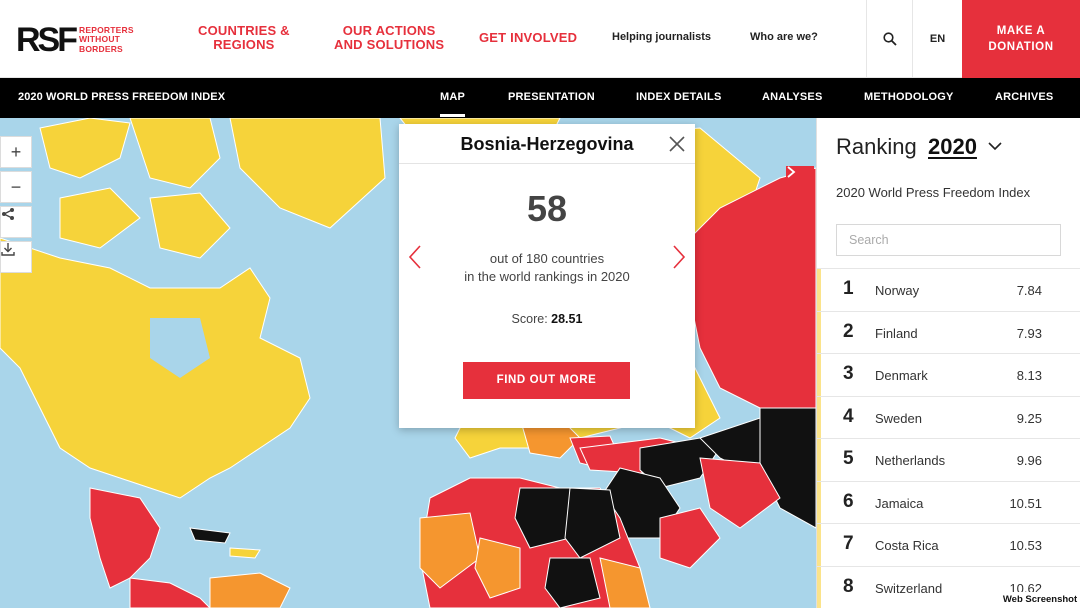  I want to click on ranking-row-country: Costa Rica, so click(907, 545).